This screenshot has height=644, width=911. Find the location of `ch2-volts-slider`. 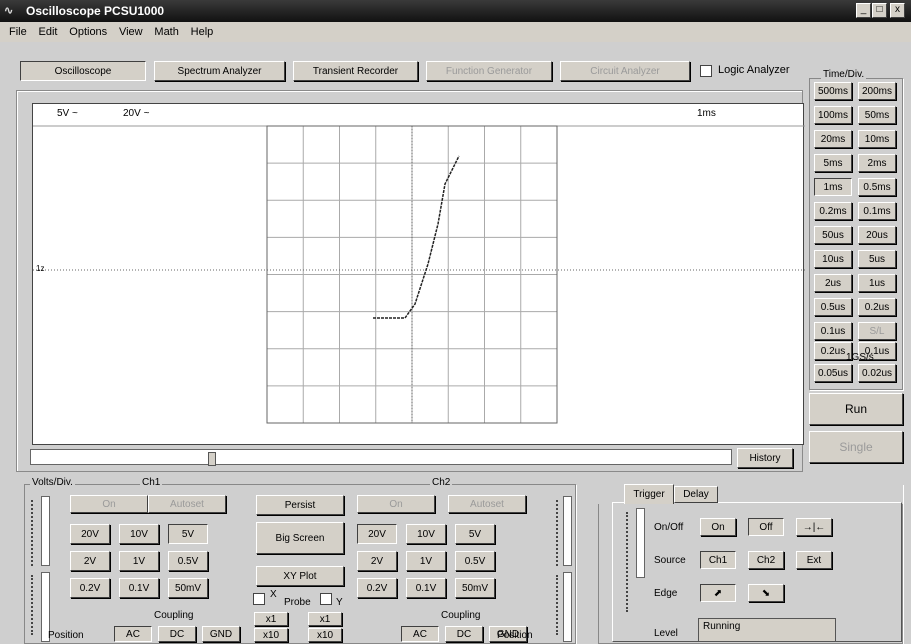

ch2-volts-slider is located at coordinates (567, 531).